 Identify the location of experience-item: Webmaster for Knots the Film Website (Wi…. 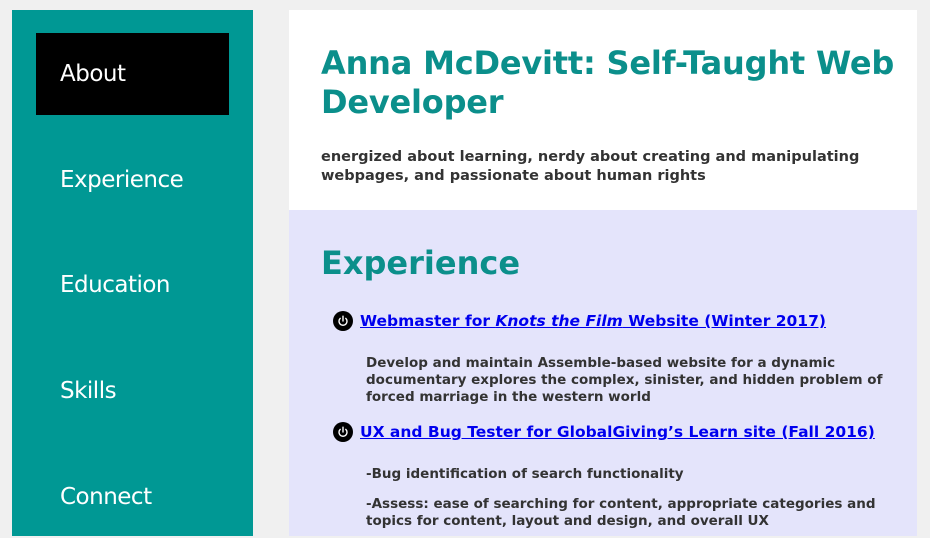
(579, 321).